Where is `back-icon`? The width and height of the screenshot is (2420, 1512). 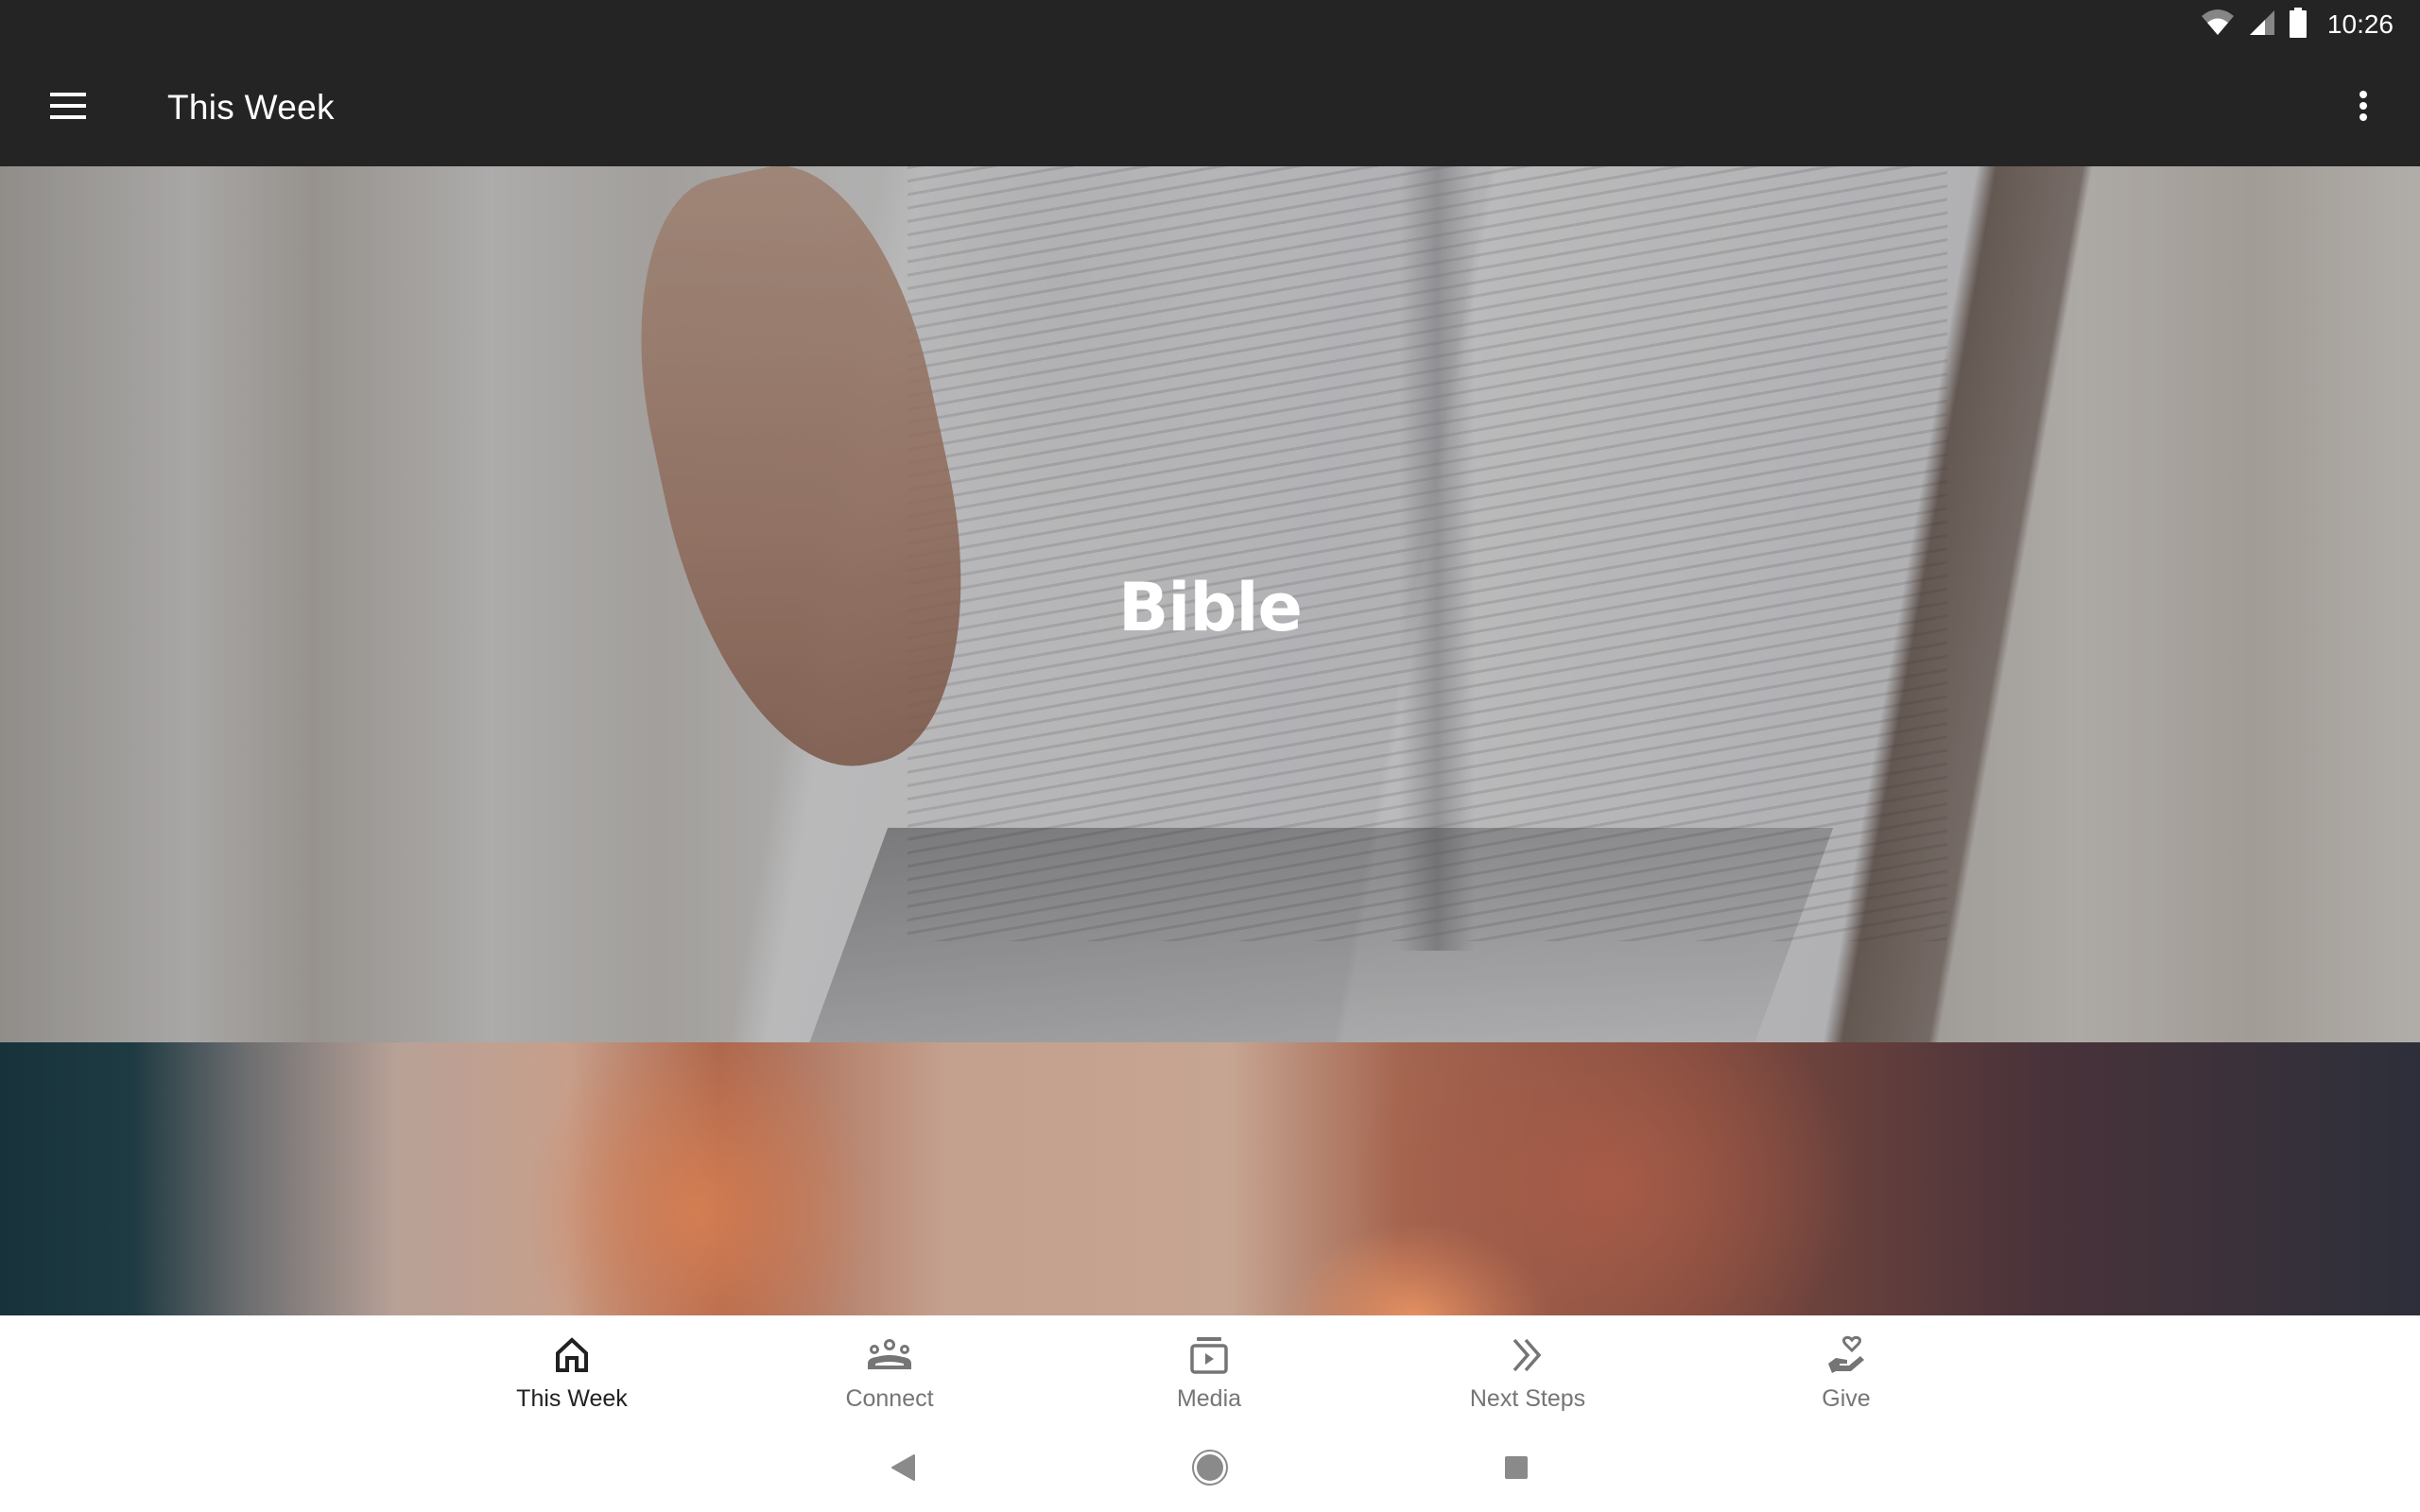 back-icon is located at coordinates (903, 1469).